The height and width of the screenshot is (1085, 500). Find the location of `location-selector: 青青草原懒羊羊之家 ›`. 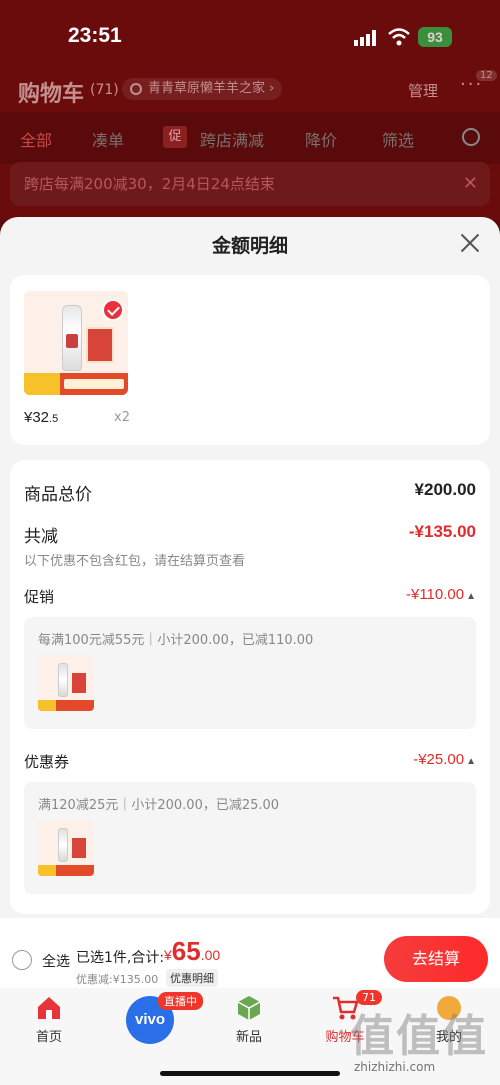

location-selector: 青青草原懒羊羊之家 › is located at coordinates (202, 89).